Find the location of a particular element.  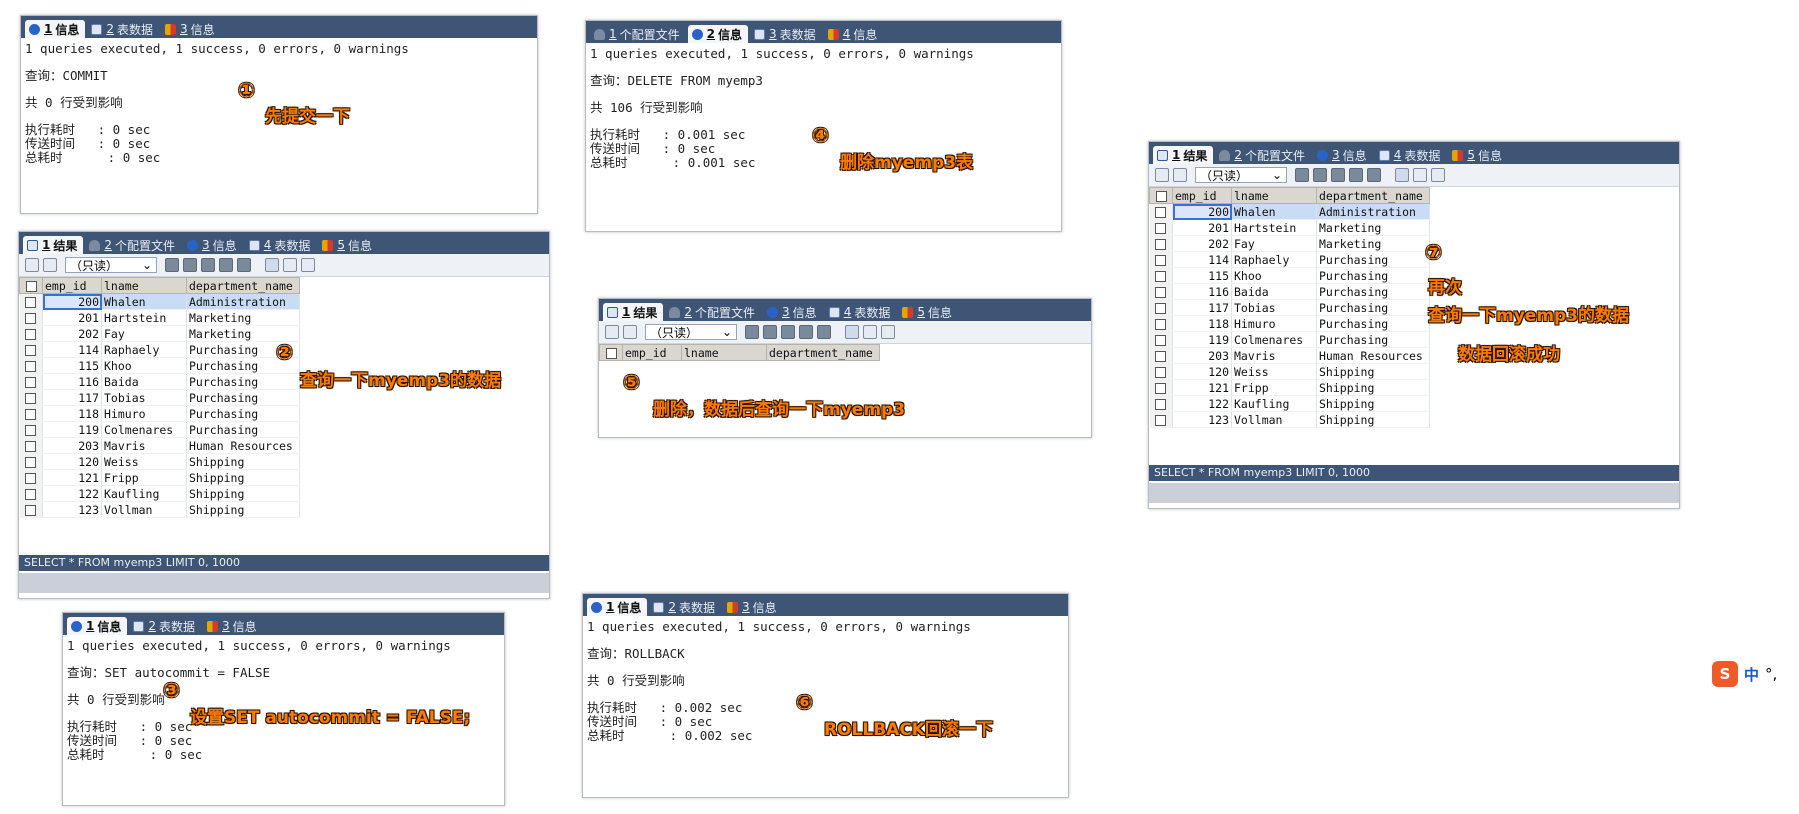

cell-lname: Weiss is located at coordinates (144, 461).